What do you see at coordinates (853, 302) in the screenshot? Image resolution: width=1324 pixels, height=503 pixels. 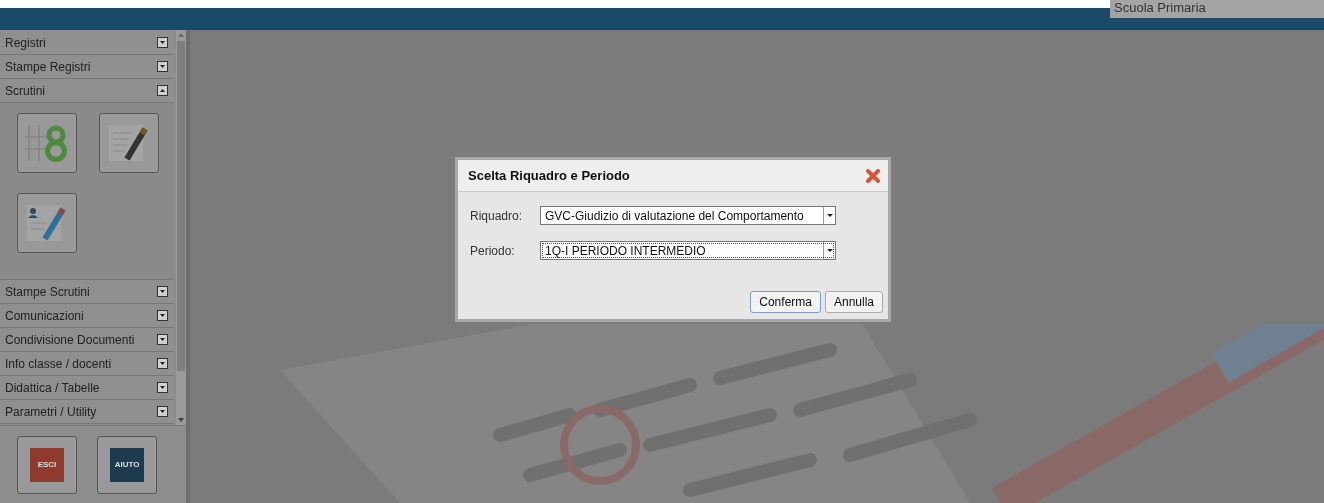 I see `cancel-button: Annulla` at bounding box center [853, 302].